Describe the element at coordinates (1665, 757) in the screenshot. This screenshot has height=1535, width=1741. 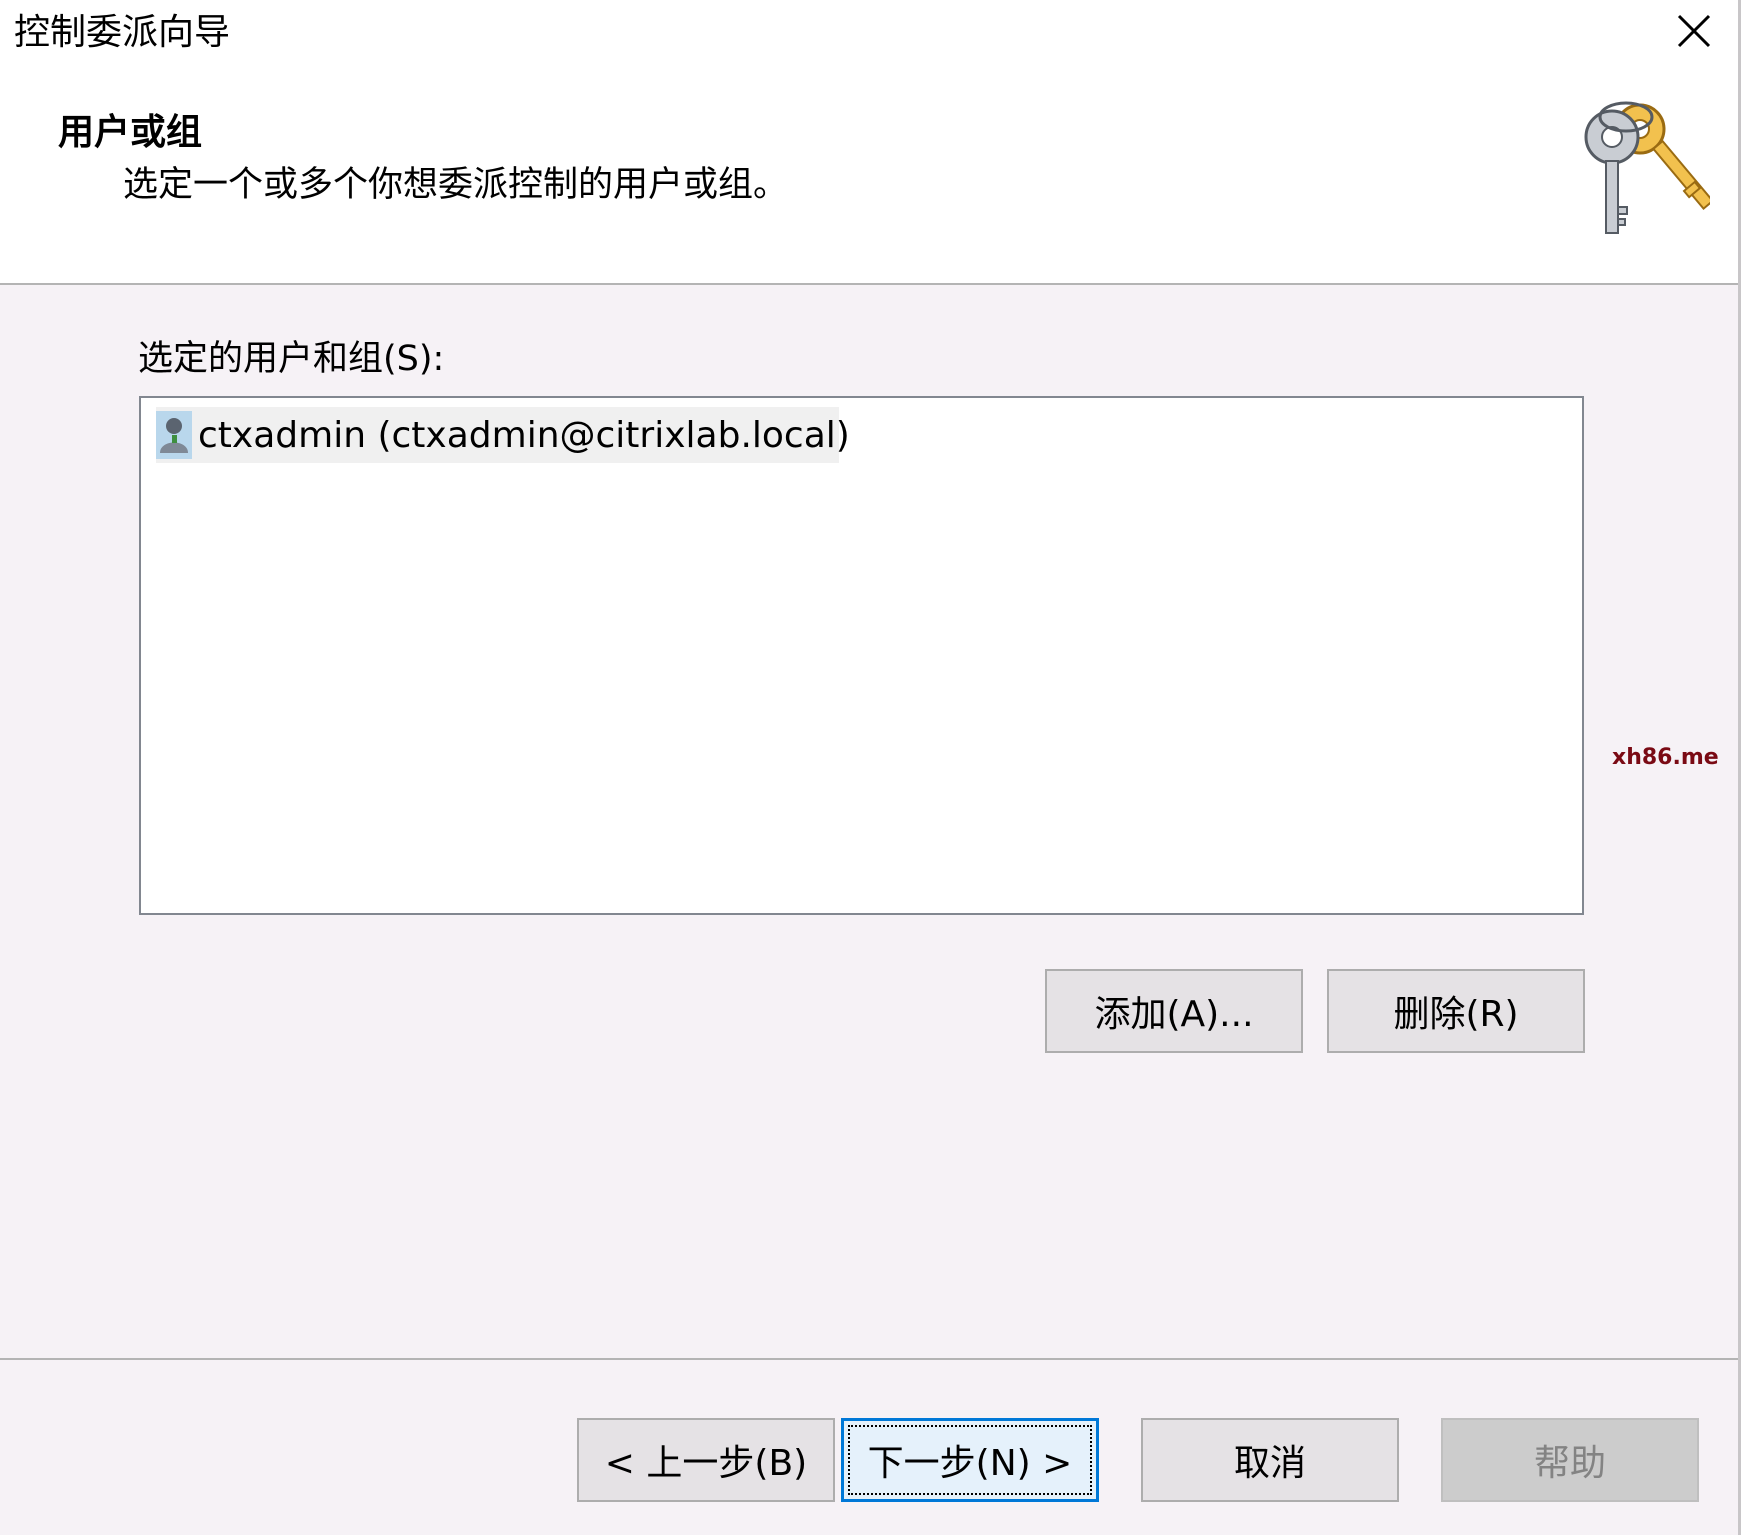
I see `watermark-text: xh86.me` at that location.